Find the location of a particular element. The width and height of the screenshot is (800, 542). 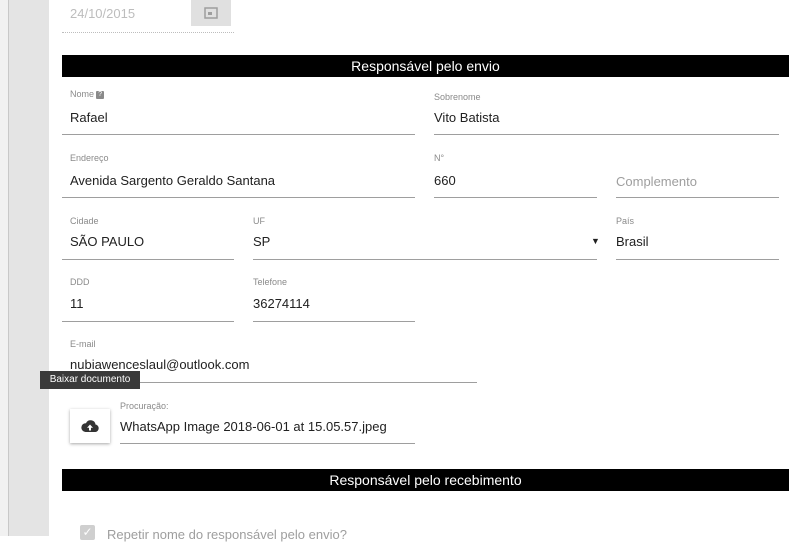

complemento-input: Complemento is located at coordinates (656, 181).